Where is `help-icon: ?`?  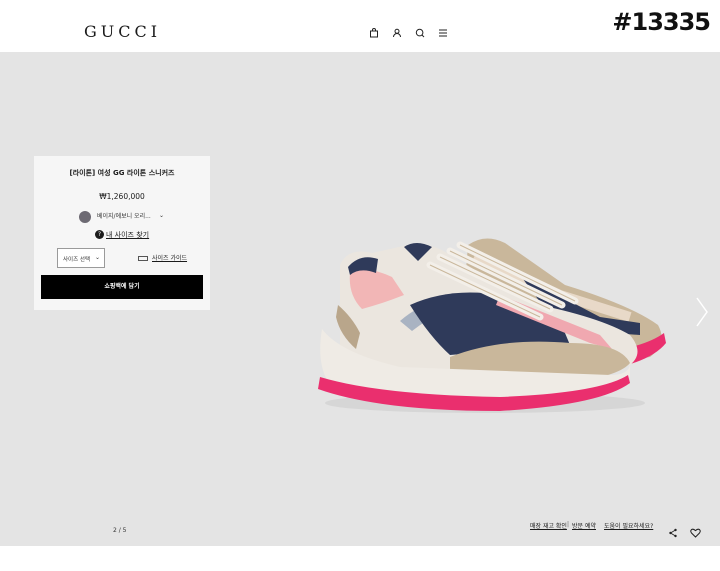 help-icon: ? is located at coordinates (99, 234).